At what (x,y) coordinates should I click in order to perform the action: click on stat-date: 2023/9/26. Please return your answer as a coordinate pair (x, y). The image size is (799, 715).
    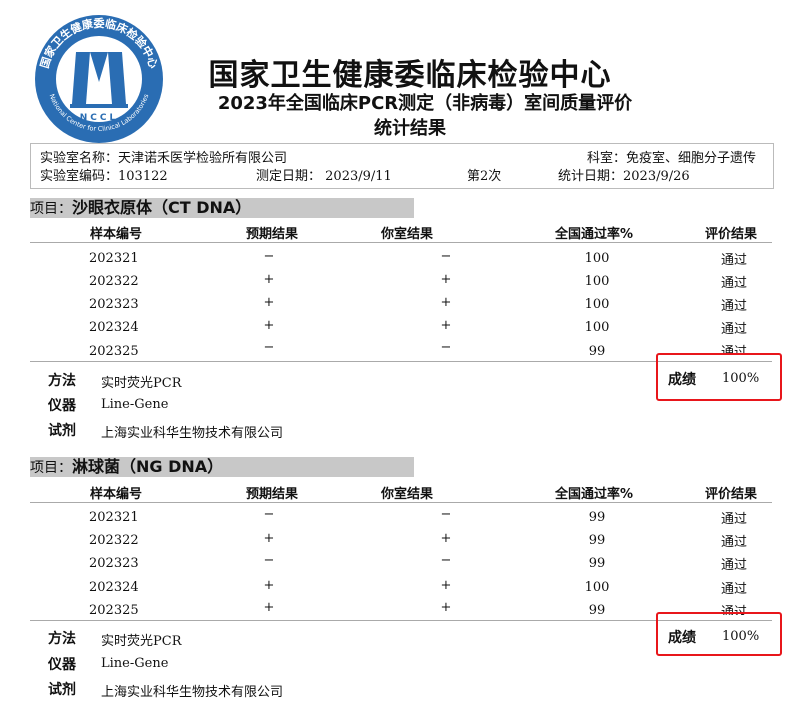
    Looking at the image, I should click on (656, 176).